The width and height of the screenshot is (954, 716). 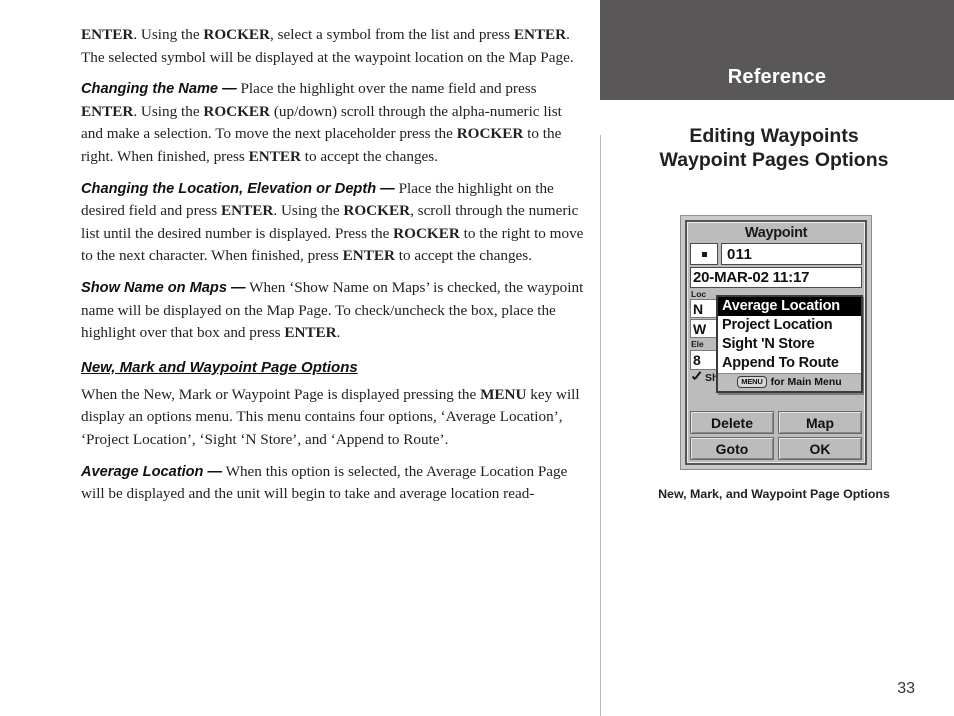 I want to click on square-dot-symbol-icon, so click(x=704, y=254).